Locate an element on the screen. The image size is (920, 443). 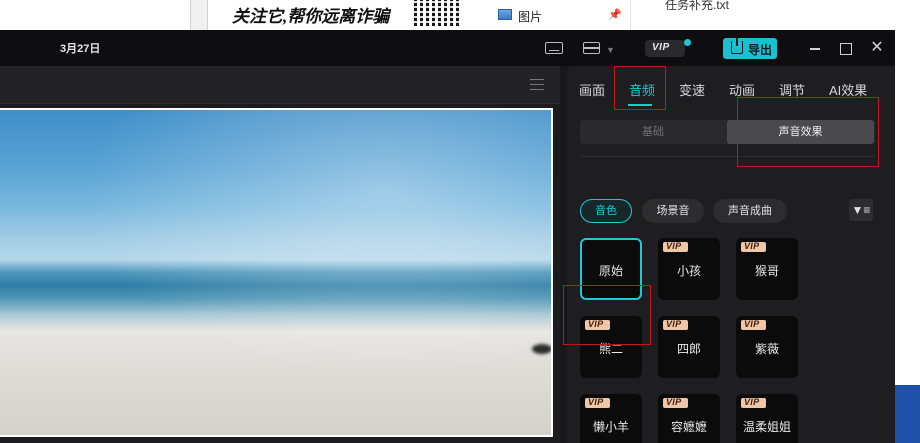
maximize-button is located at coordinates (845, 48).